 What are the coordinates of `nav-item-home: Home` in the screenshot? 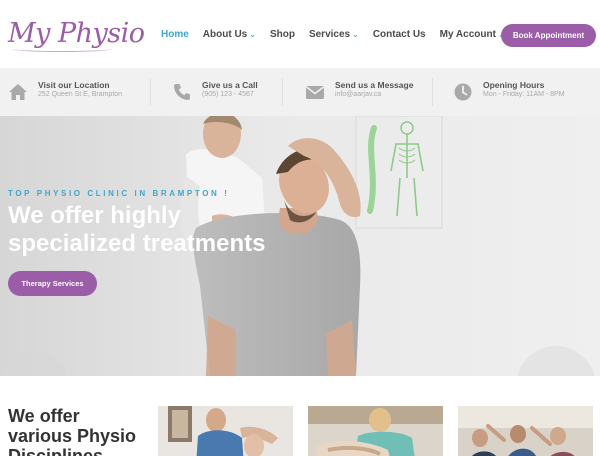 It's located at (175, 34).